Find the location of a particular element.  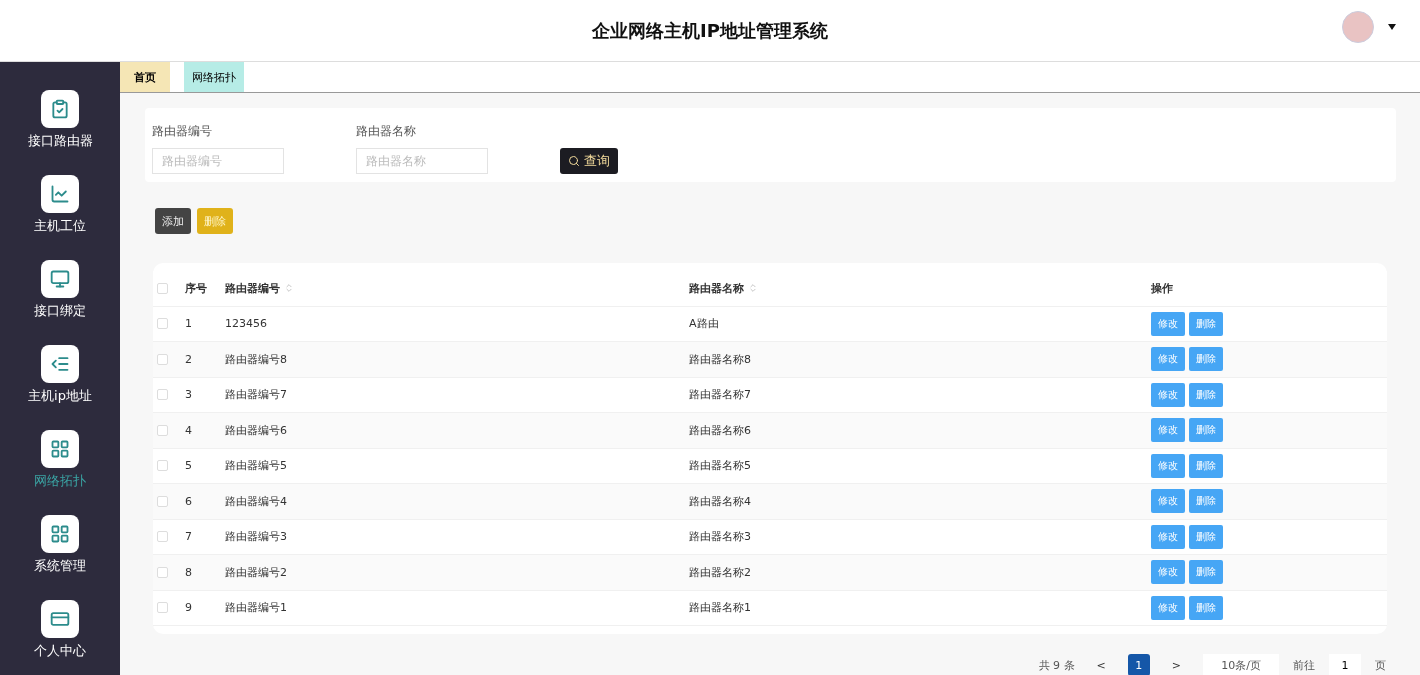

app-title: 企业网络主机IP地址管理系统 is located at coordinates (710, 30).